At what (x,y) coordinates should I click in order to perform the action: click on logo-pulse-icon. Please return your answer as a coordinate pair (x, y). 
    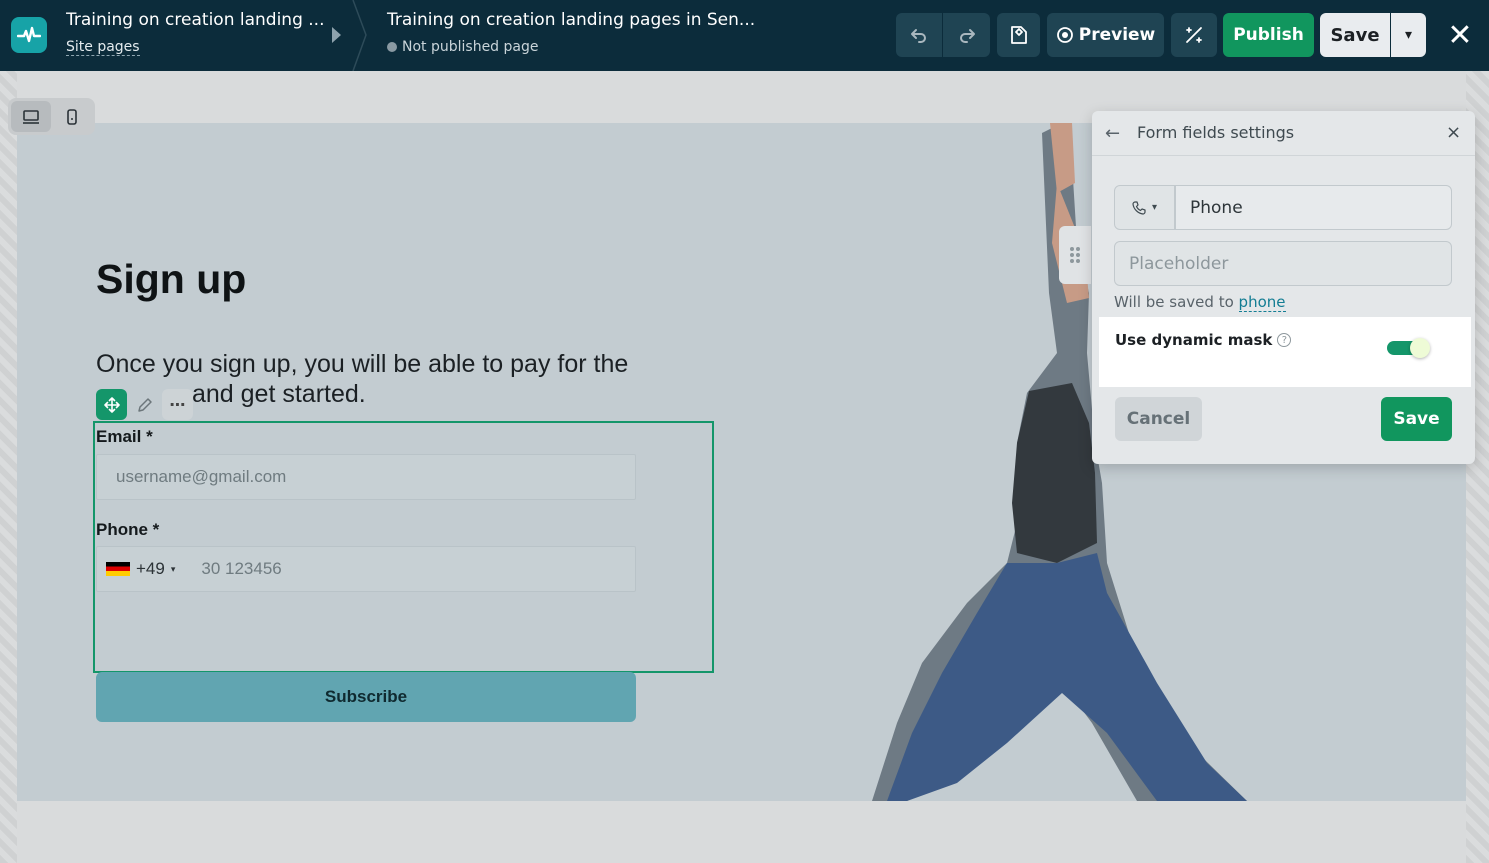
    Looking at the image, I should click on (29, 35).